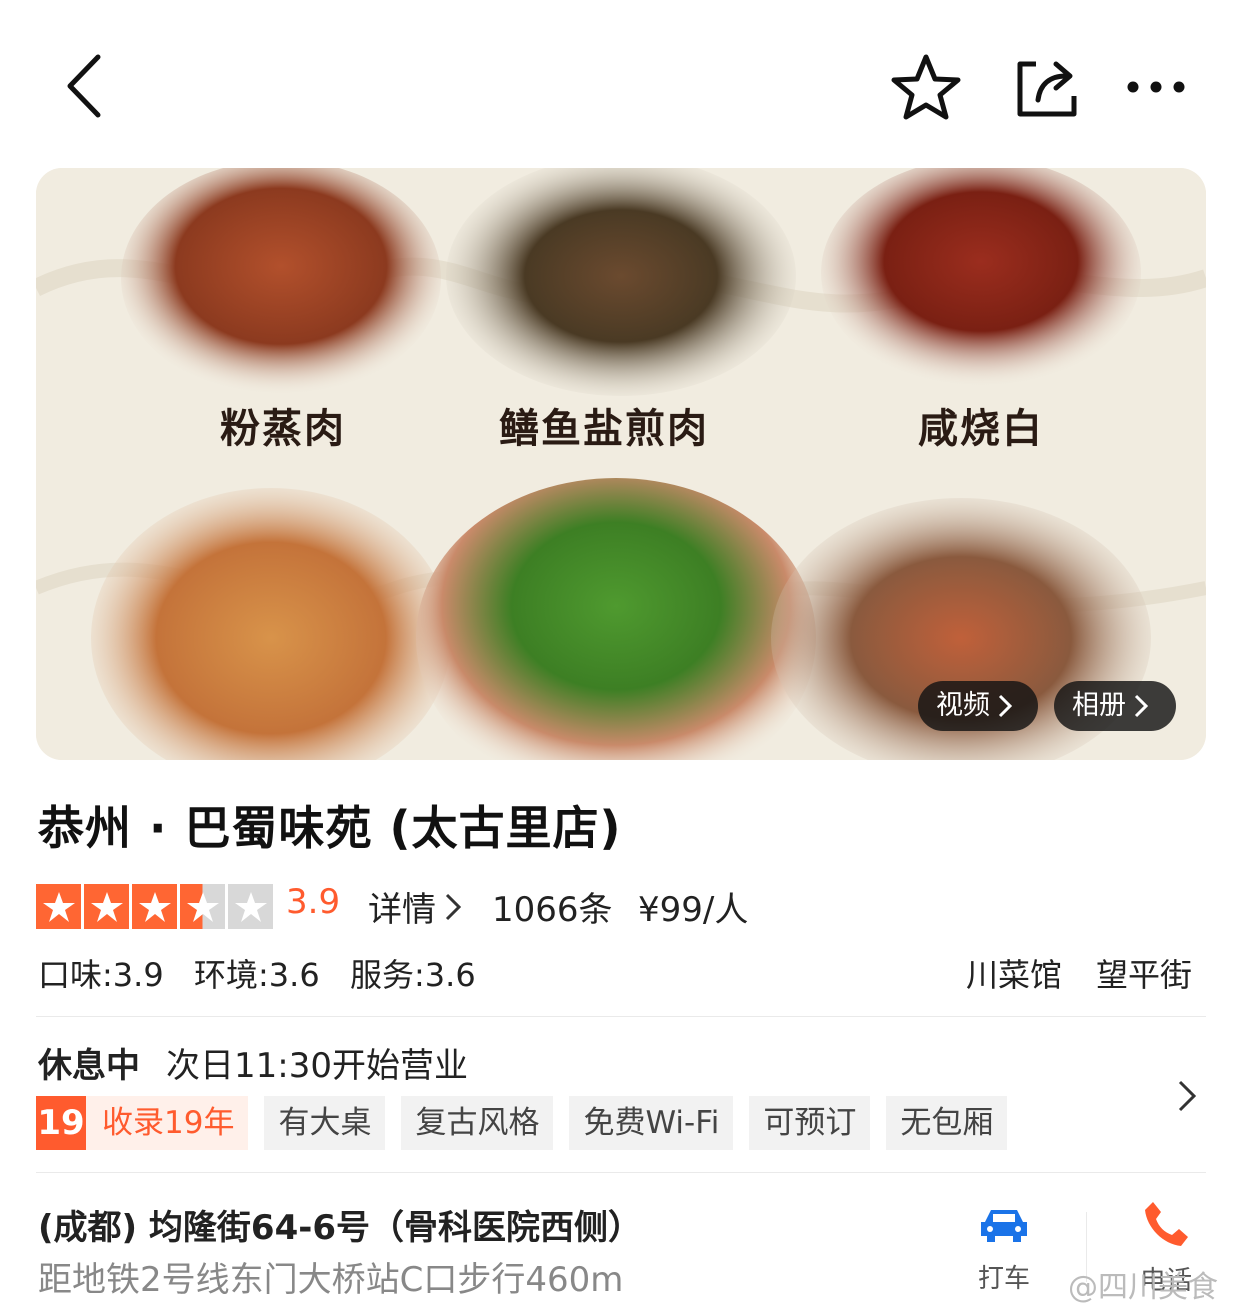 This screenshot has height=1313, width=1242. Describe the element at coordinates (1143, 1287) in the screenshot. I see `watermark-text: @四川美食` at that location.